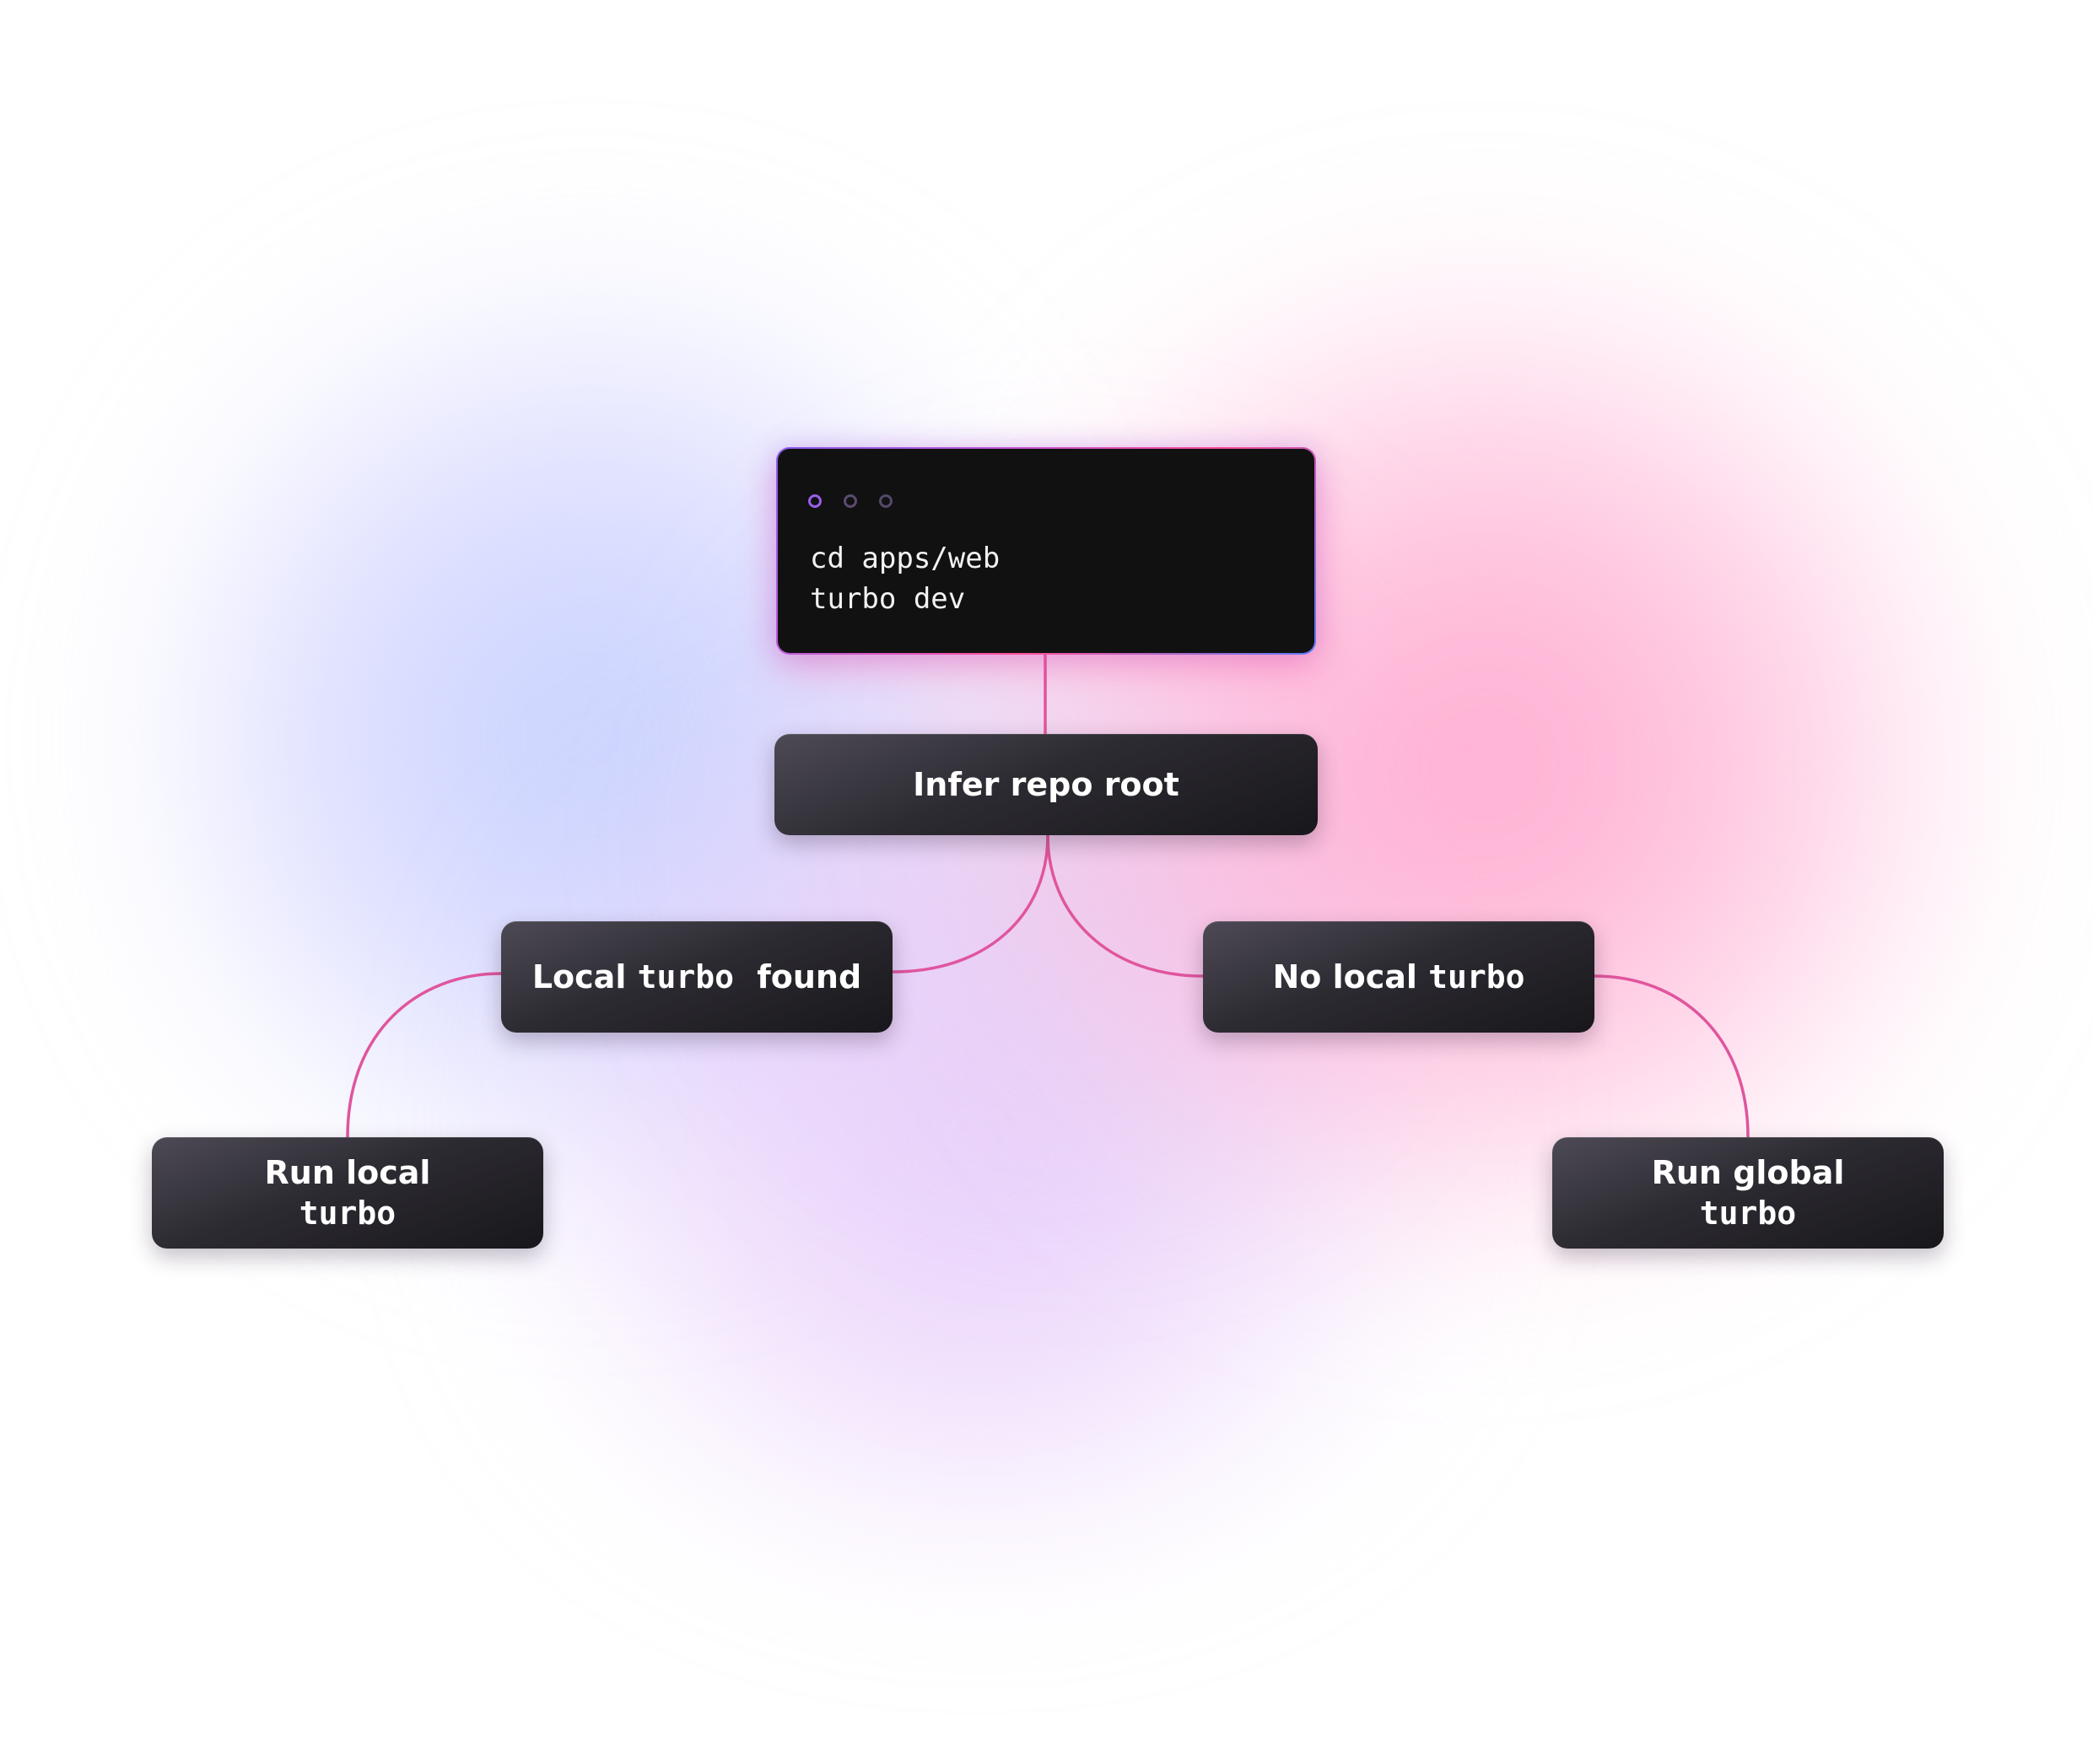 The image size is (2093, 1764). I want to click on connector-infer-to-no-local, so click(1125, 906).